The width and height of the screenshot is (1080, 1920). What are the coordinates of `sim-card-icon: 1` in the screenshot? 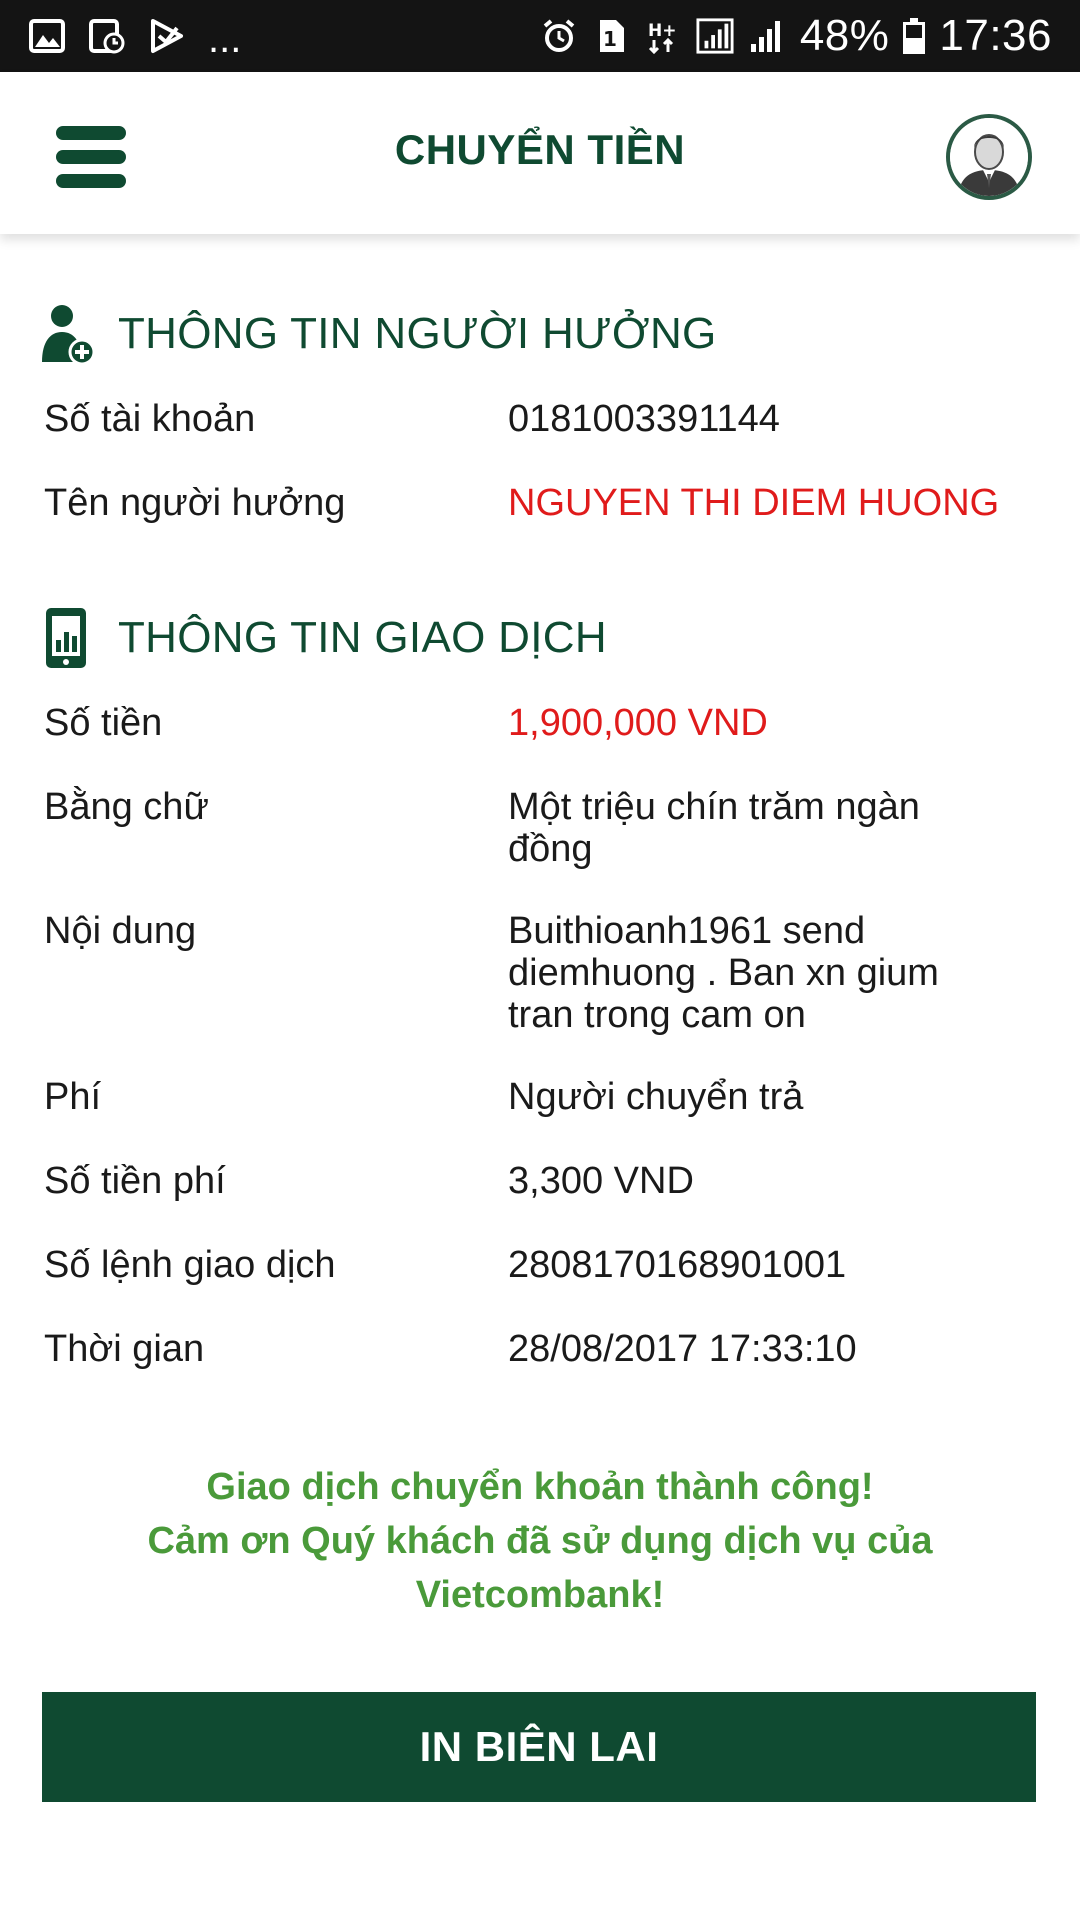 It's located at (611, 36).